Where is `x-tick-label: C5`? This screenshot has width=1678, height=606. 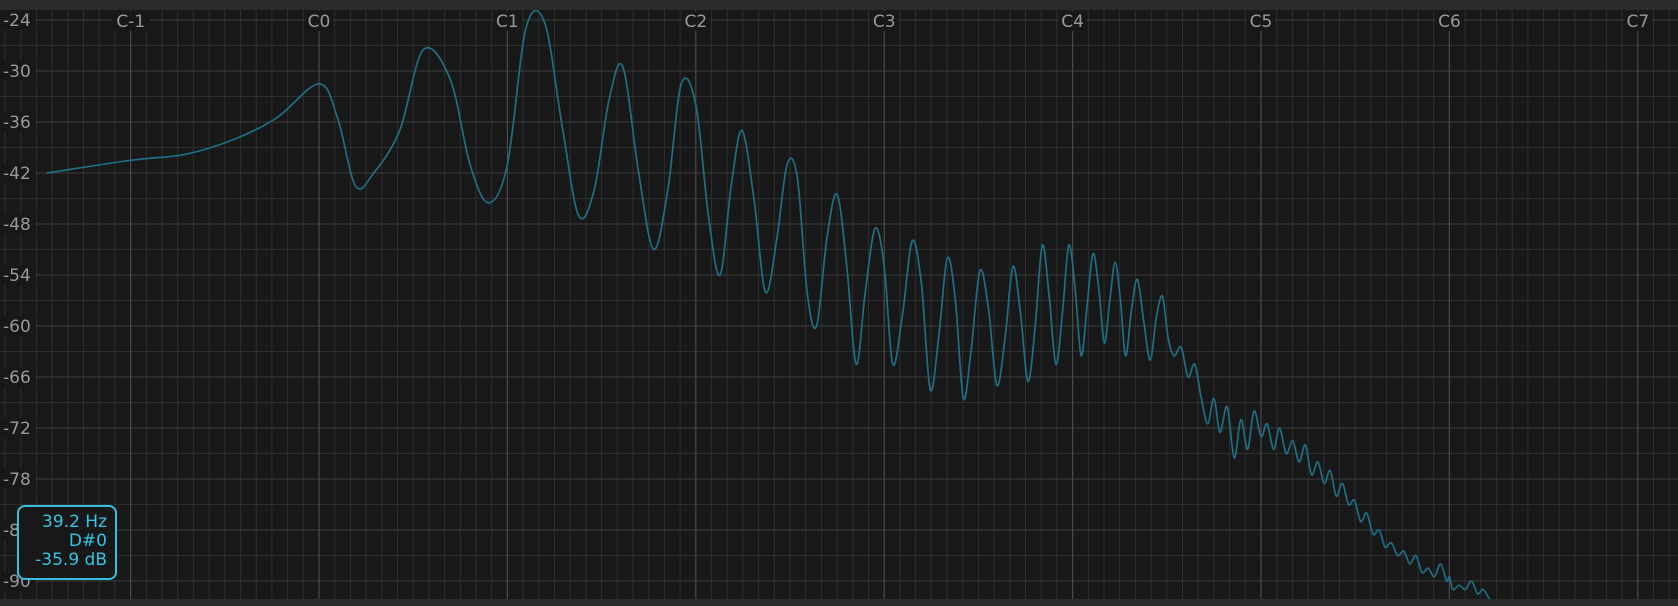 x-tick-label: C5 is located at coordinates (1261, 22).